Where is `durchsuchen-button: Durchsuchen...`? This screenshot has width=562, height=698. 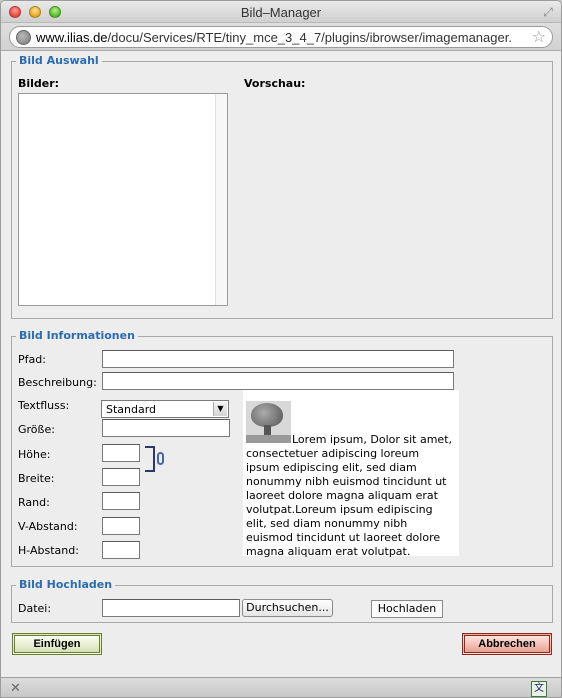
durchsuchen-button: Durchsuchen... is located at coordinates (287, 608).